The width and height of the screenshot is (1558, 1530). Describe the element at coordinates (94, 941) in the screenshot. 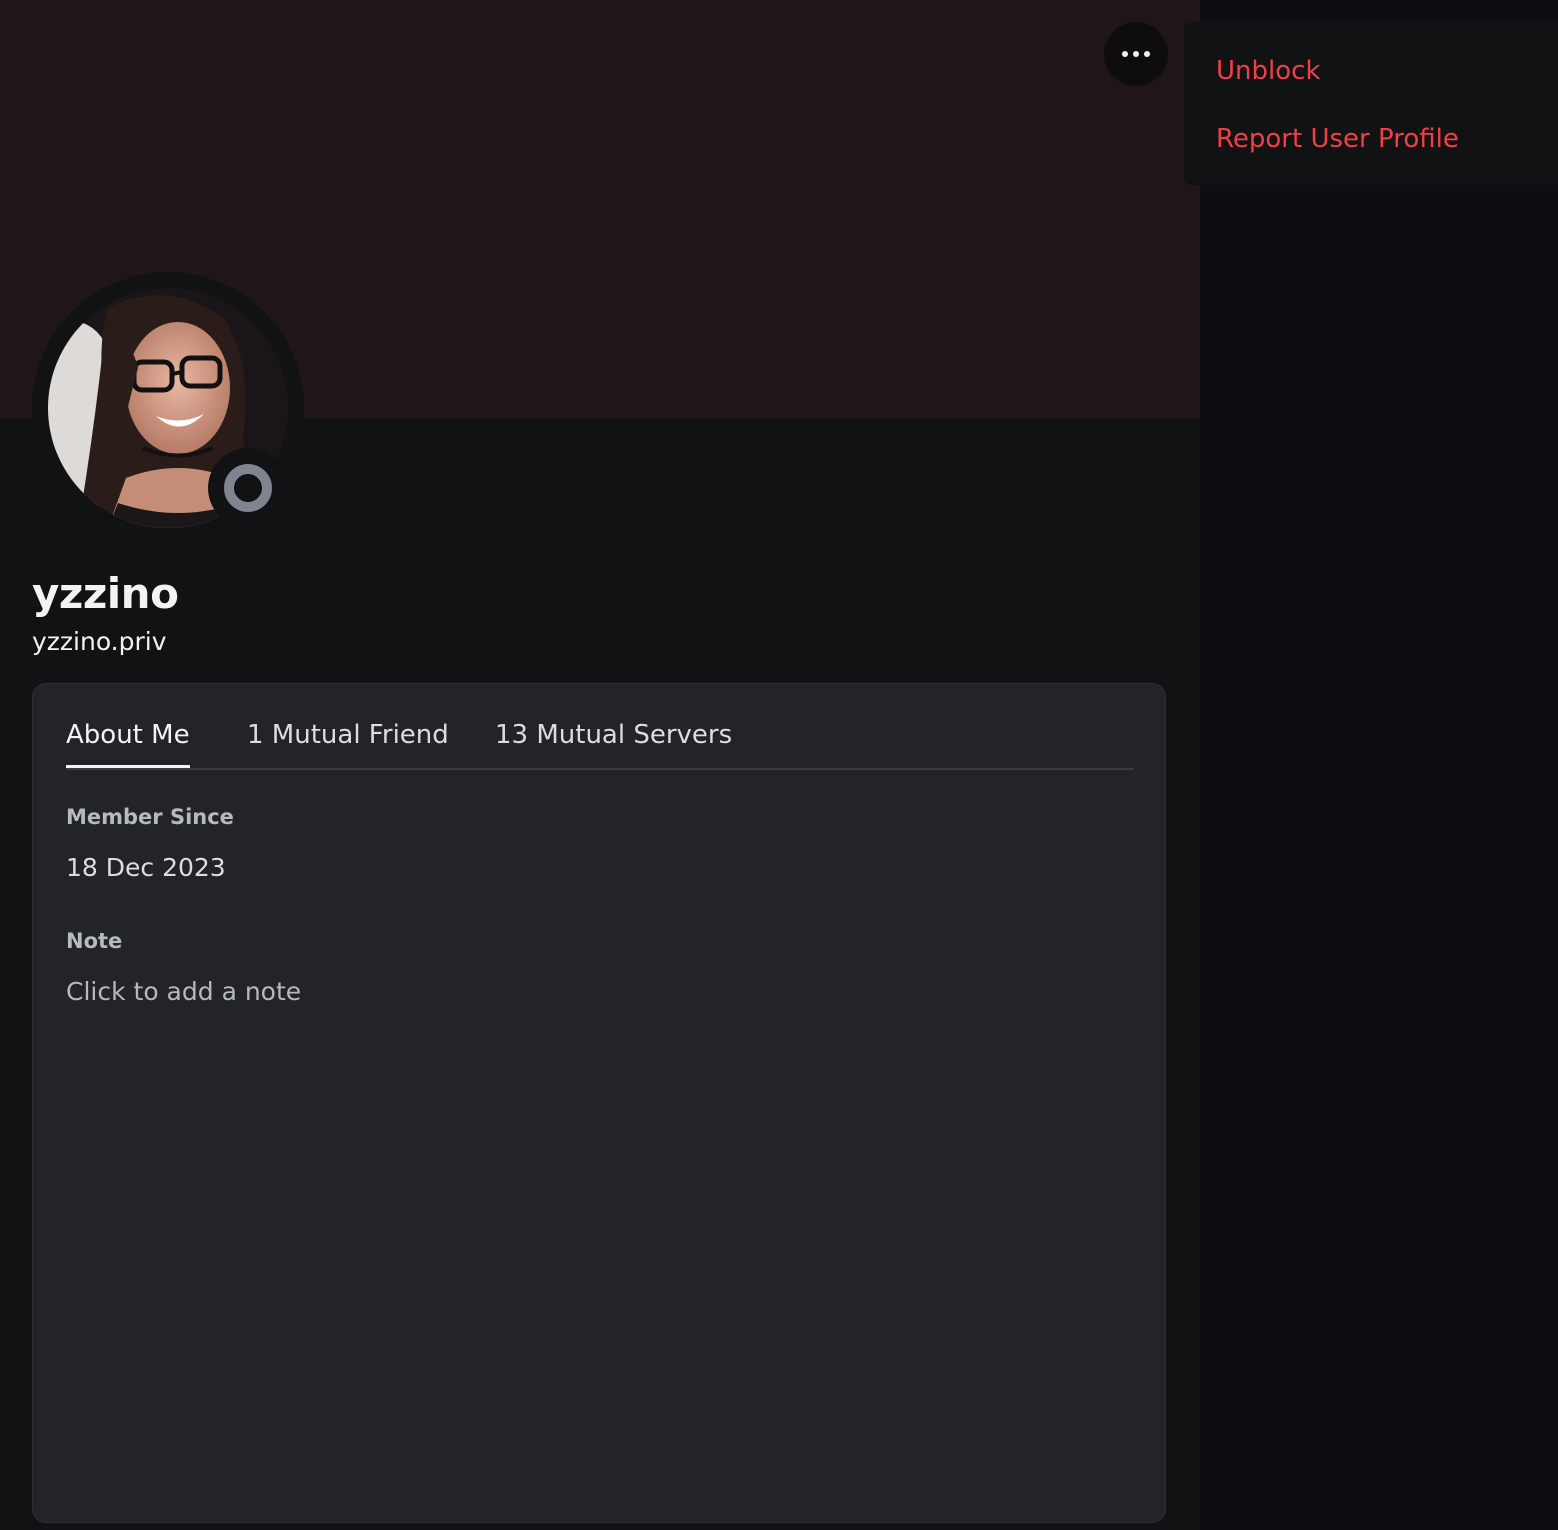

I see `note-label: Note` at that location.